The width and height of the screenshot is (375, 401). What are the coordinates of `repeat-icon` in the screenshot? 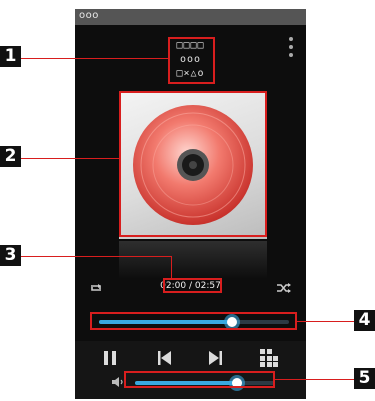 It's located at (96, 288).